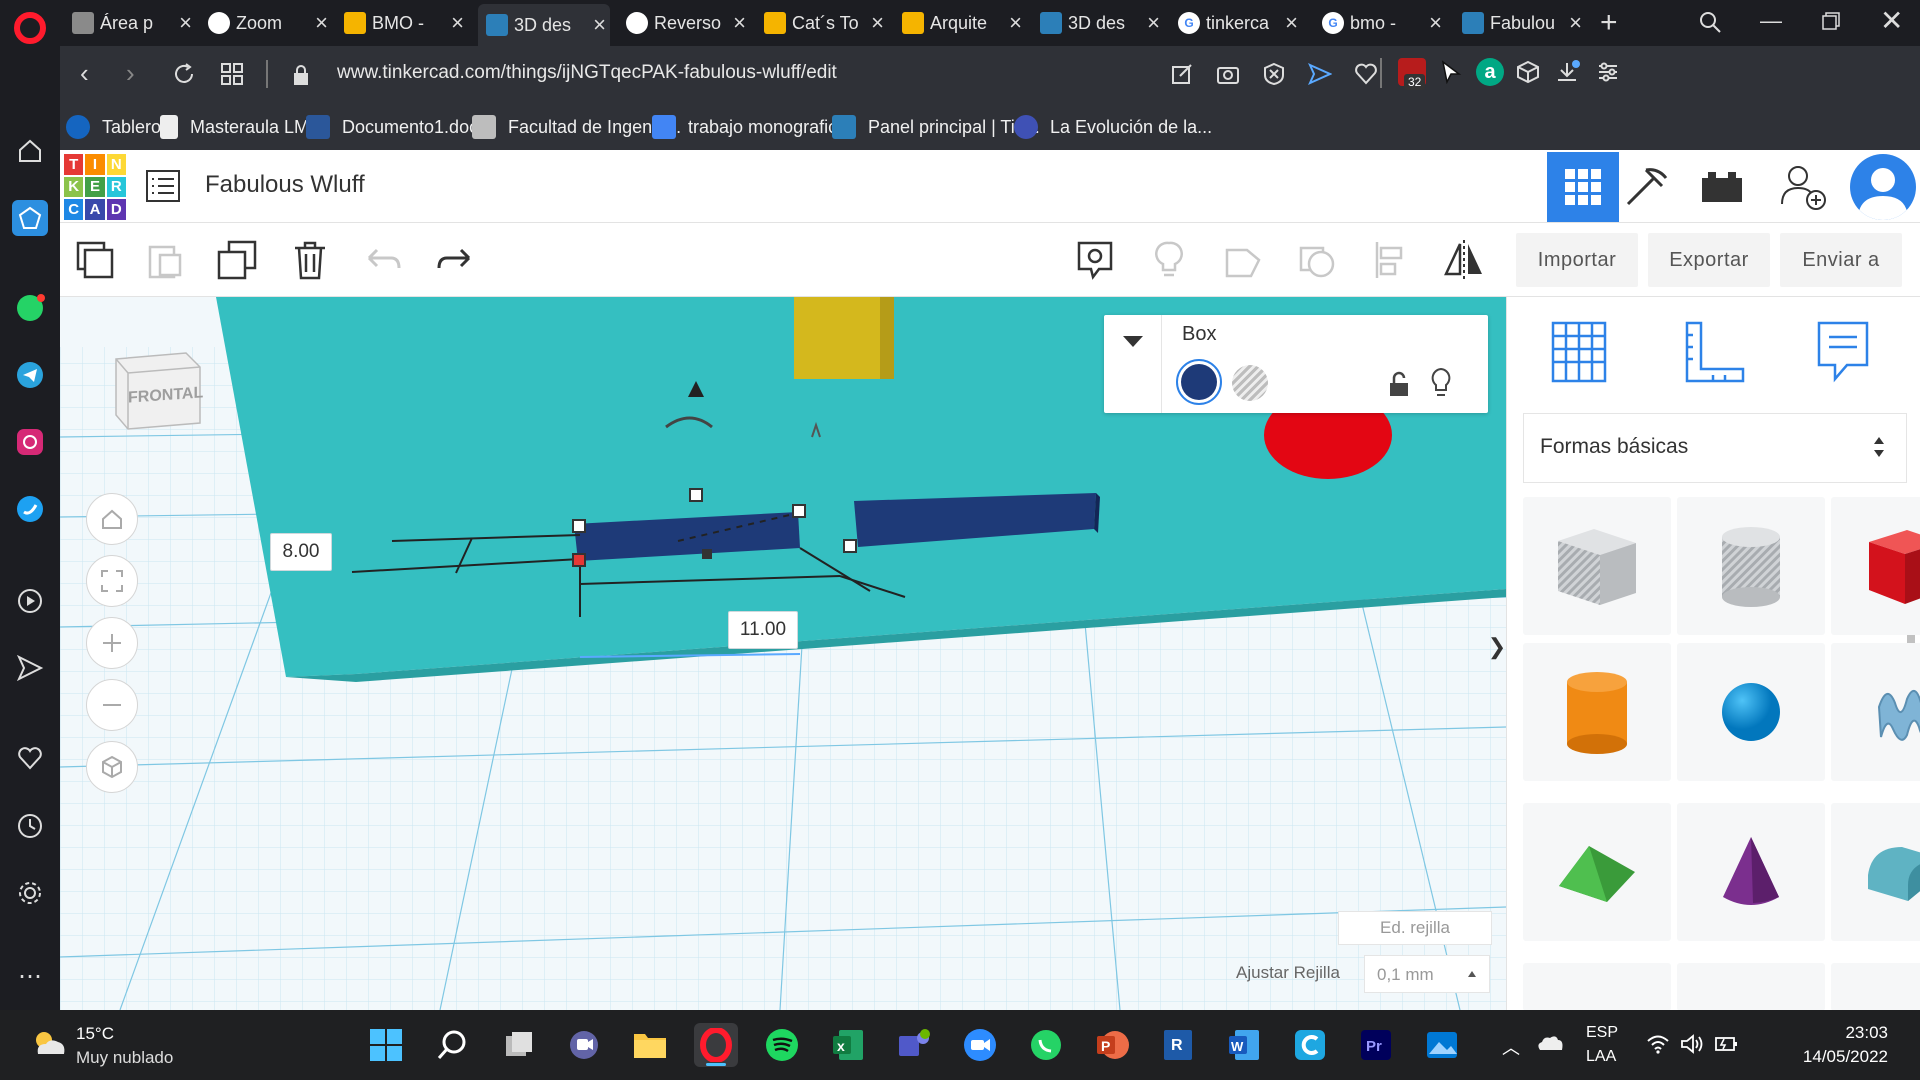 The height and width of the screenshot is (1080, 1920). What do you see at coordinates (30, 151) in the screenshot?
I see `home-icon` at bounding box center [30, 151].